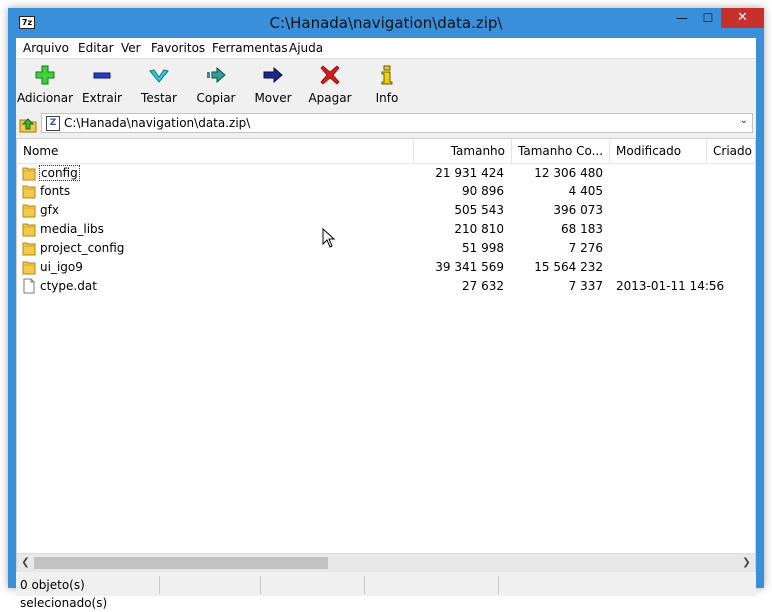 The width and height of the screenshot is (772, 612). Describe the element at coordinates (273, 98) in the screenshot. I see `move-label: Mover` at that location.